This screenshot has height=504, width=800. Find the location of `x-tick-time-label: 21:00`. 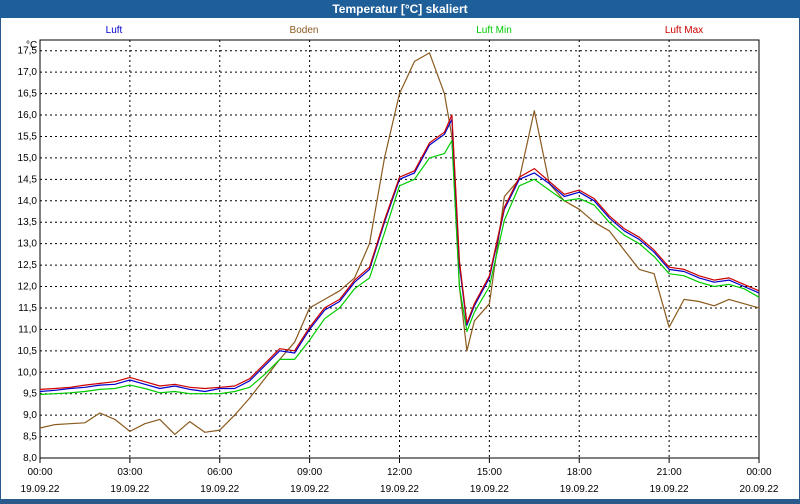

x-tick-time-label: 21:00 is located at coordinates (669, 472).